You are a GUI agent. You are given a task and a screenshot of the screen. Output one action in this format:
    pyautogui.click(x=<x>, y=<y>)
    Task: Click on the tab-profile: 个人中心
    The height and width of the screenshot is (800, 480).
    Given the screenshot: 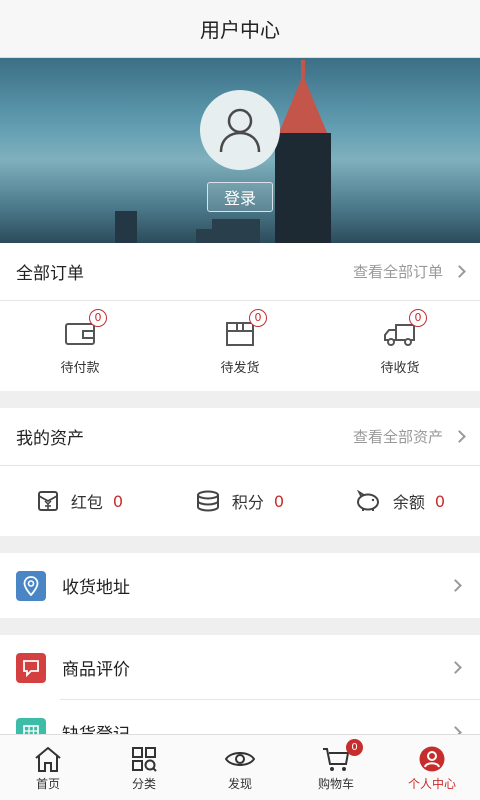 What is the action you would take?
    pyautogui.click(x=432, y=767)
    